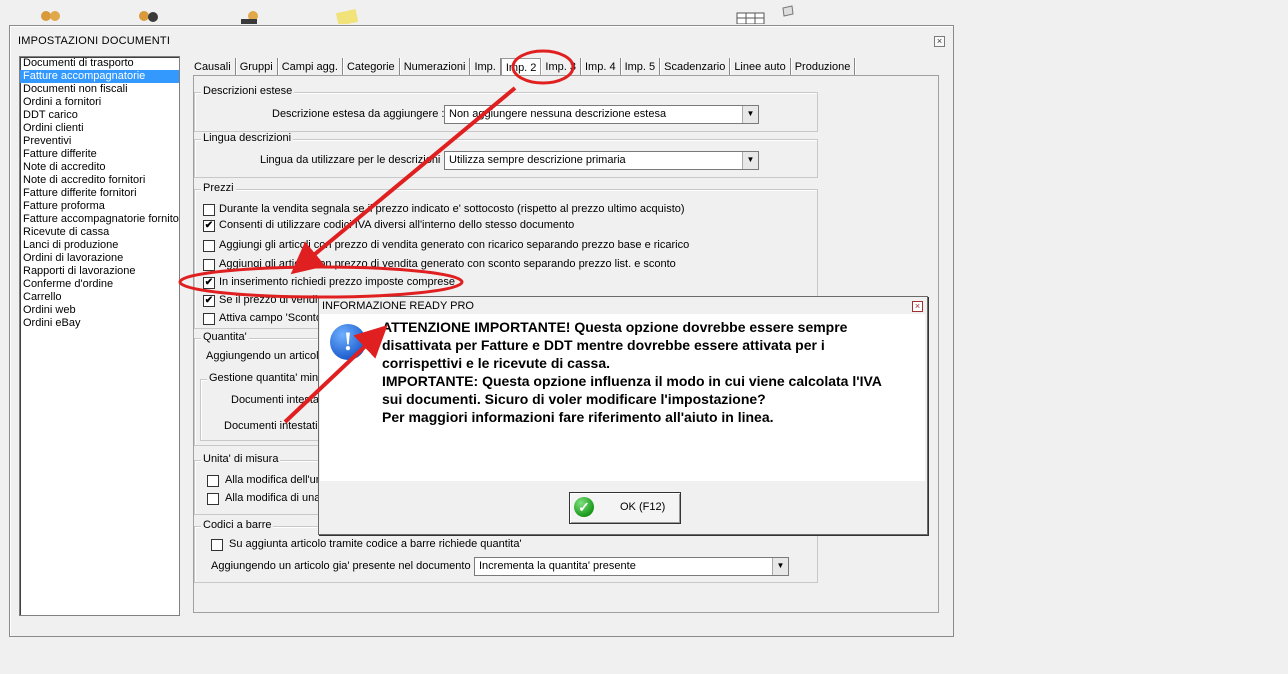 The width and height of the screenshot is (1288, 674). What do you see at coordinates (237, 525) in the screenshot?
I see `group-title: Codici a barre` at bounding box center [237, 525].